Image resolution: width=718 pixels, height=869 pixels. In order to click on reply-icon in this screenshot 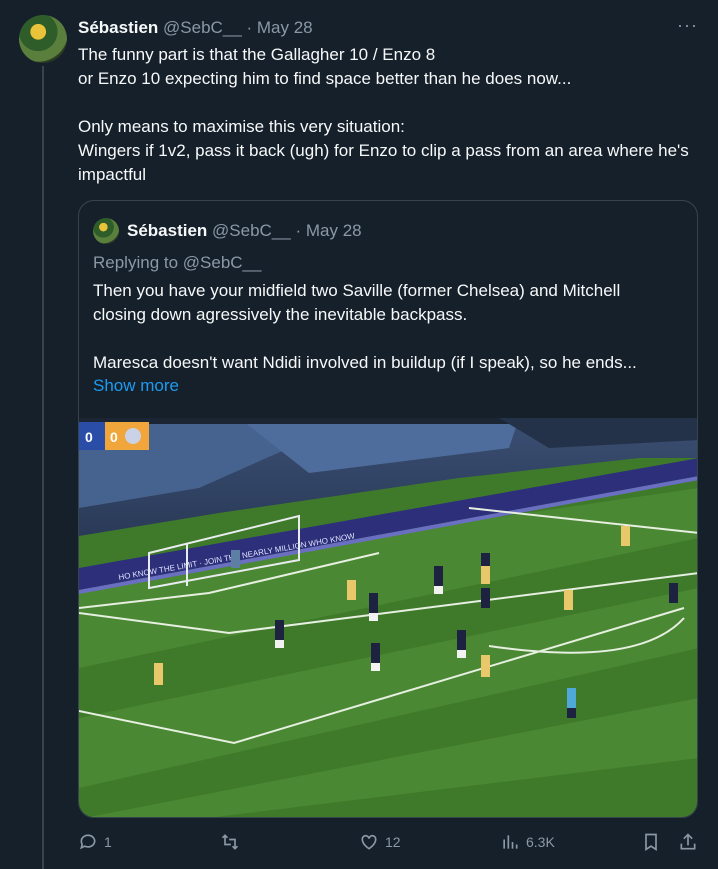, I will do `click(88, 842)`.